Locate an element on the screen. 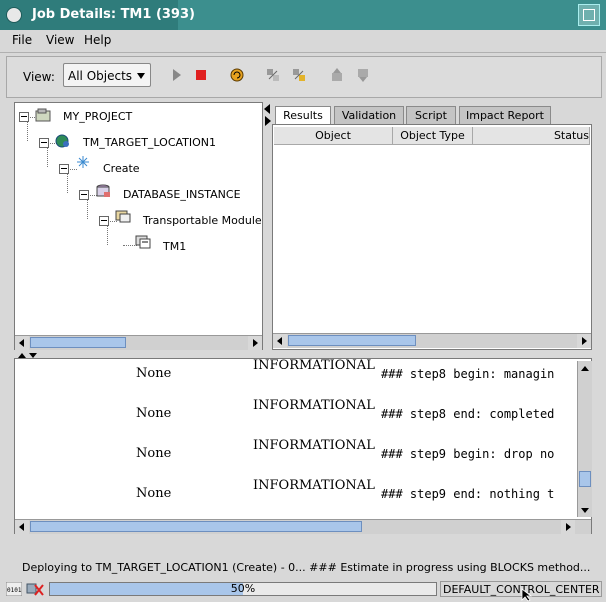 This screenshot has width=606, height=602. column-object-type: Object Type is located at coordinates (433, 136).